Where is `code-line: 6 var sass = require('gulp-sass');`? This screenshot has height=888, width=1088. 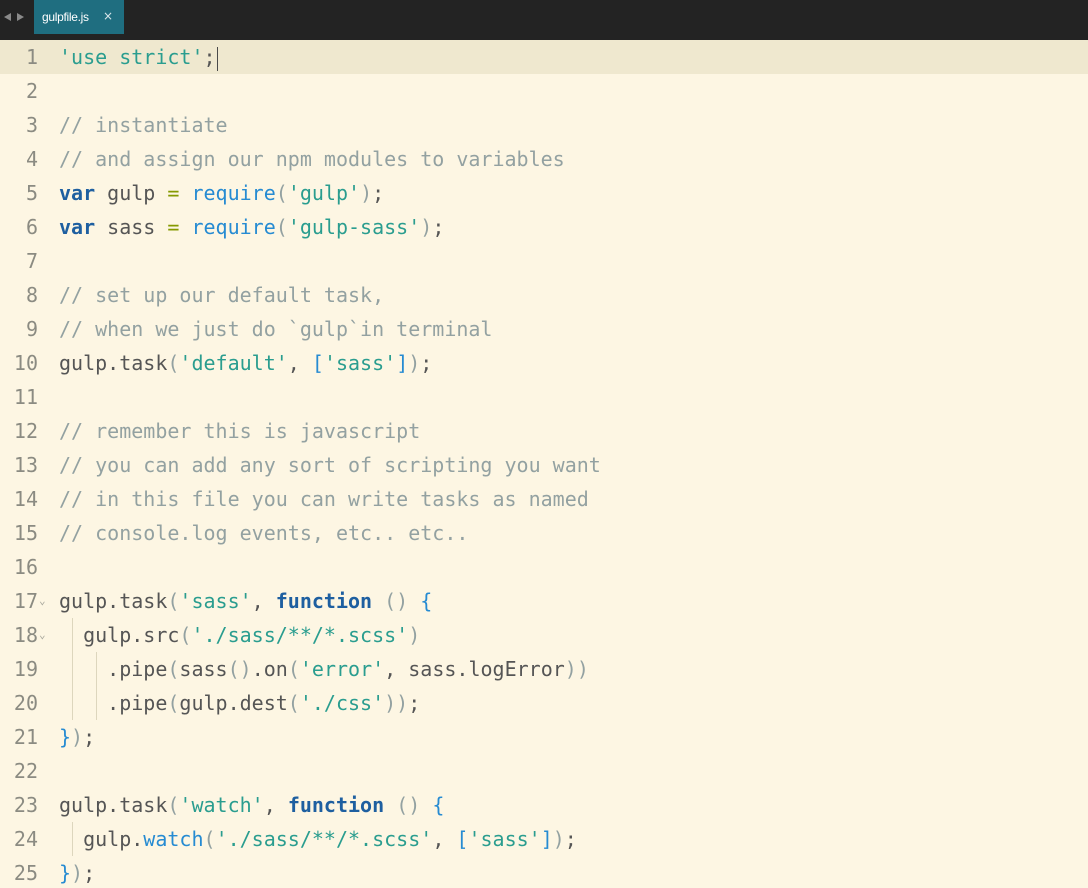
code-line: 6 var sass = require('gulp-sass'); is located at coordinates (544, 227).